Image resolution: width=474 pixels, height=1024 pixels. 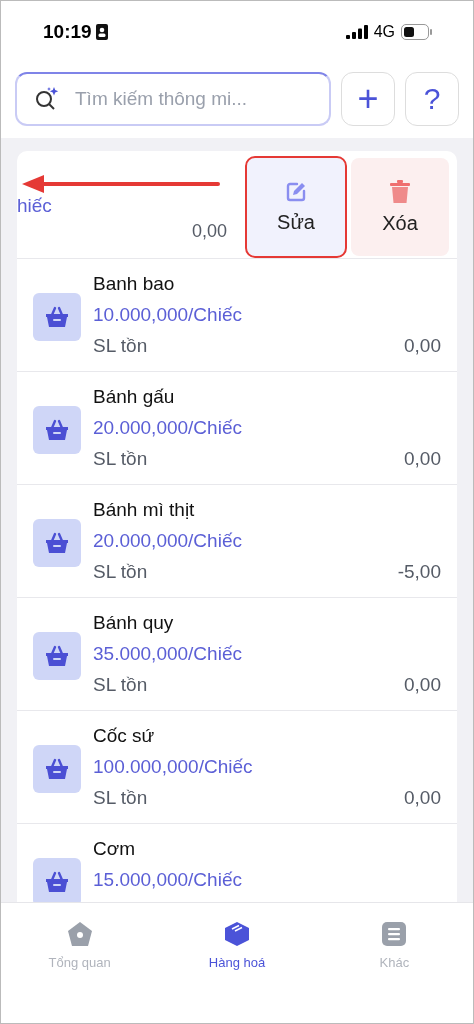 I want to click on tab-item: Hàng hoá, so click(x=237, y=947).